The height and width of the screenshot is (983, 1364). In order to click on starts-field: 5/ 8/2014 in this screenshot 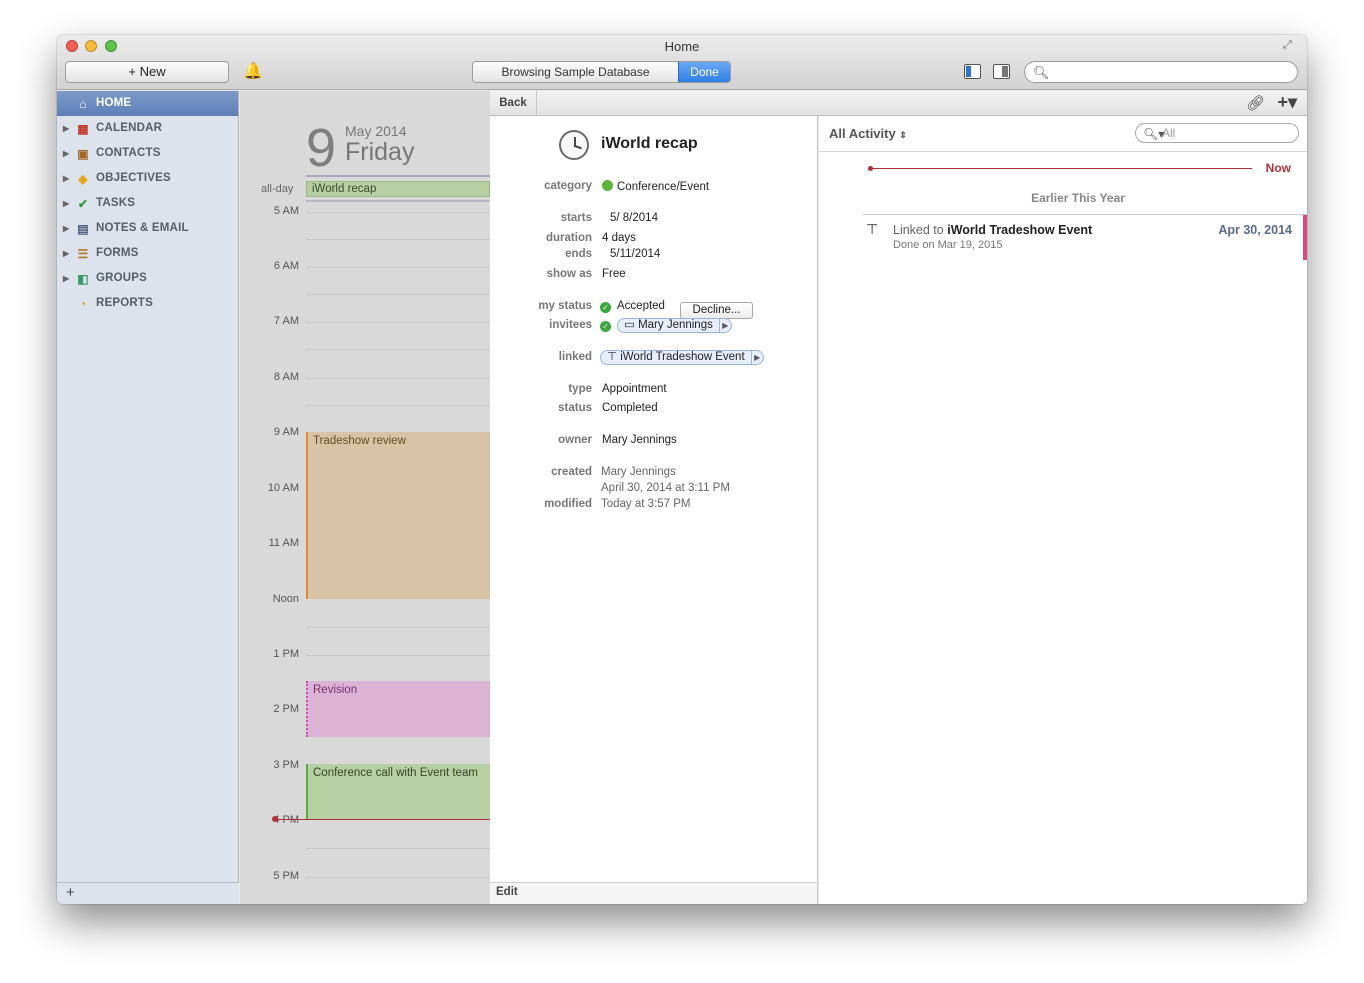, I will do `click(634, 218)`.